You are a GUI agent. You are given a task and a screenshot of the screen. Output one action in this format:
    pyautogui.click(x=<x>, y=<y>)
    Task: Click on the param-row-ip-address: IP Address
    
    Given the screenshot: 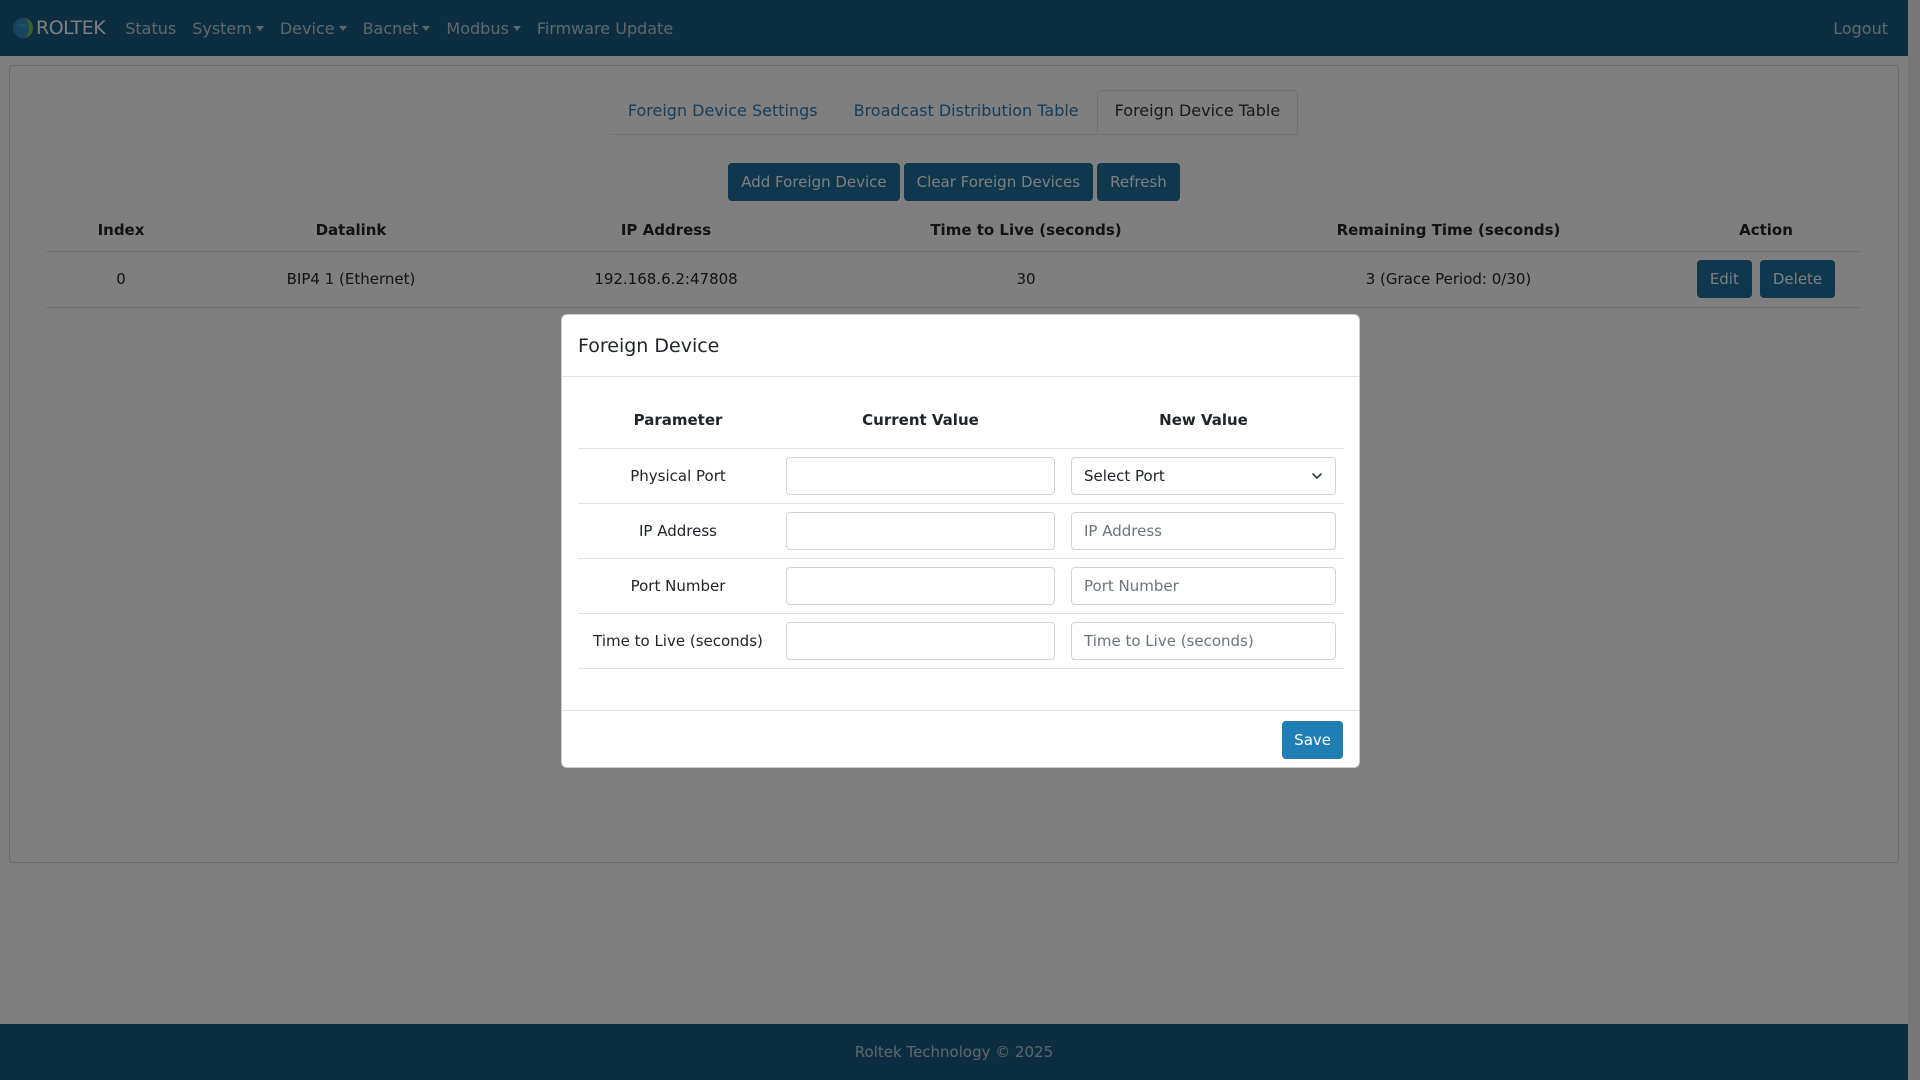 What is the action you would take?
    pyautogui.click(x=961, y=531)
    